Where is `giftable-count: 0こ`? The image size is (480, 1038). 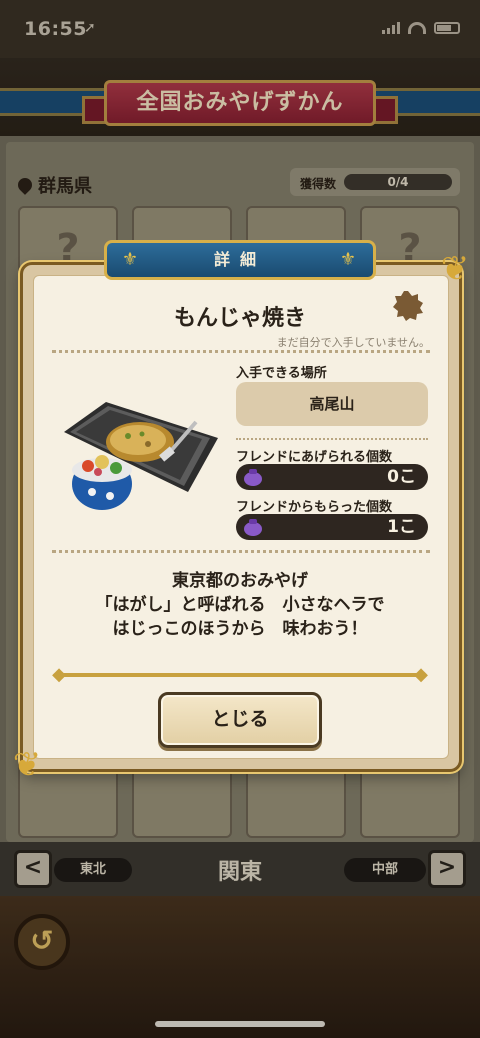 giftable-count: 0こ is located at coordinates (332, 477).